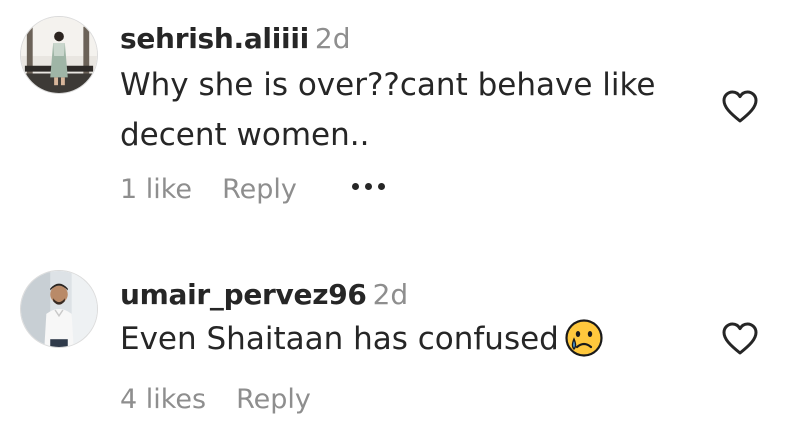 The height and width of the screenshot is (430, 787). Describe the element at coordinates (584, 338) in the screenshot. I see `crying-face-emoji` at that location.